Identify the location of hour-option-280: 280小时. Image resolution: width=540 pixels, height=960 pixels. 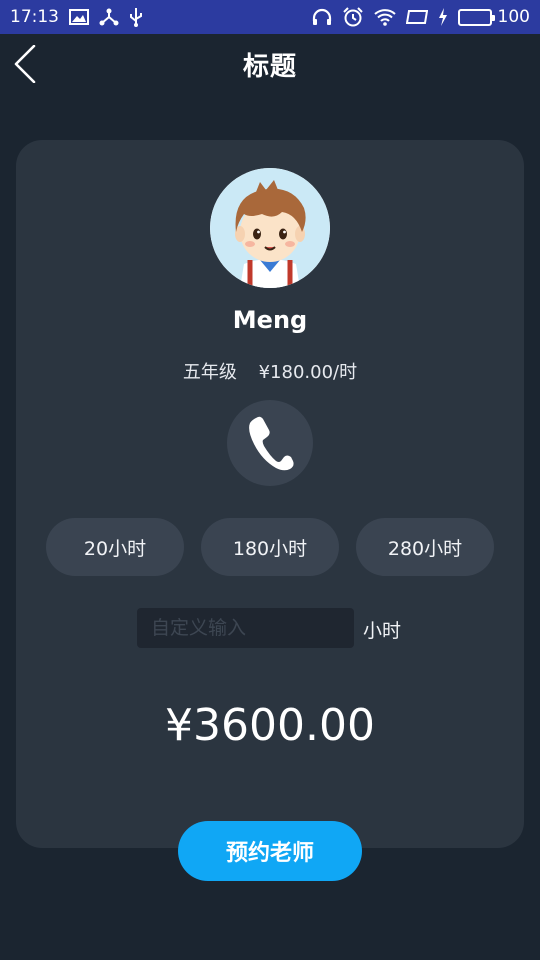
(425, 547).